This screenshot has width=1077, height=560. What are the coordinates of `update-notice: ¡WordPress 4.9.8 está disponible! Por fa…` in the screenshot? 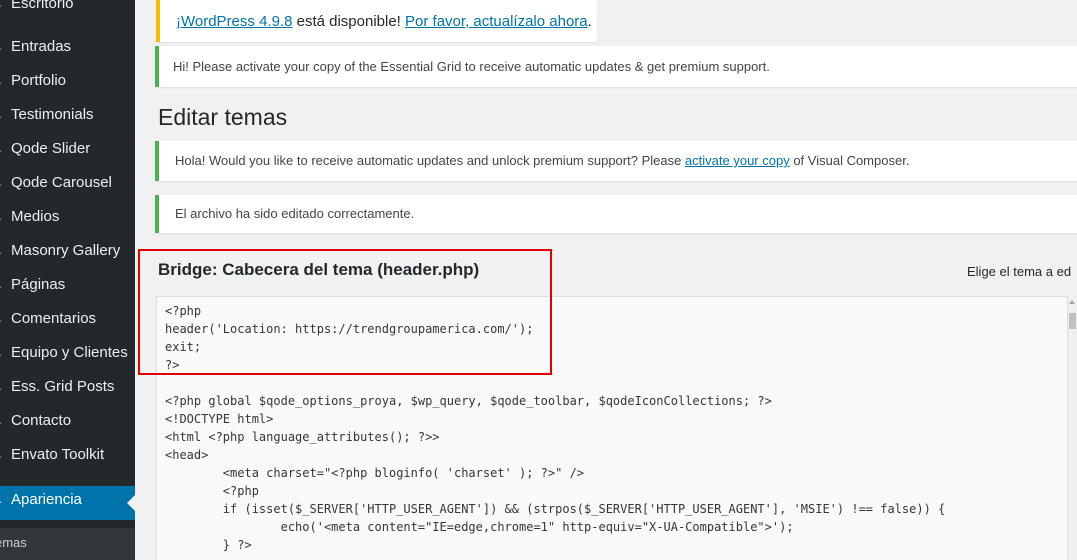 It's located at (376, 21).